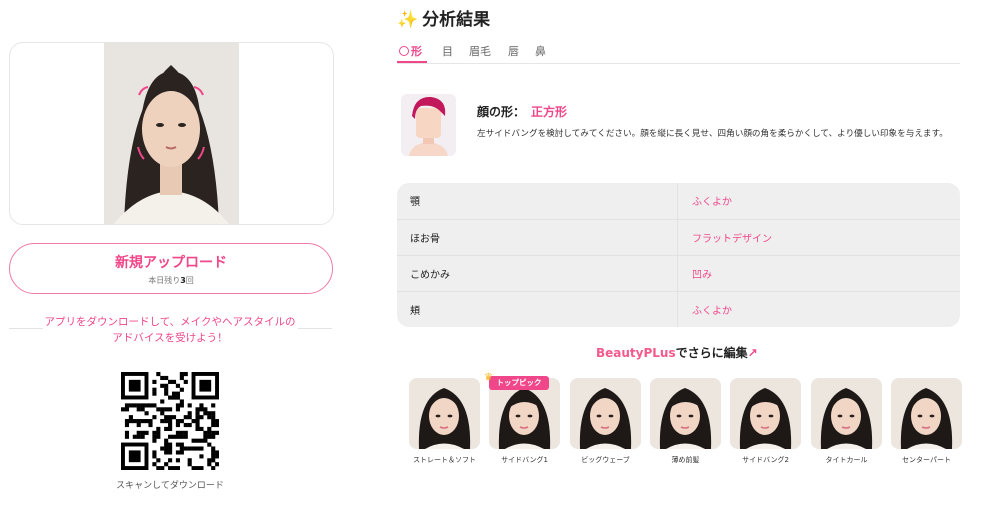  What do you see at coordinates (170, 330) in the screenshot?
I see `app-download-promo: アプリをダウンロードして、メイクやヘアスタイルのアドバイスを受けよう！` at bounding box center [170, 330].